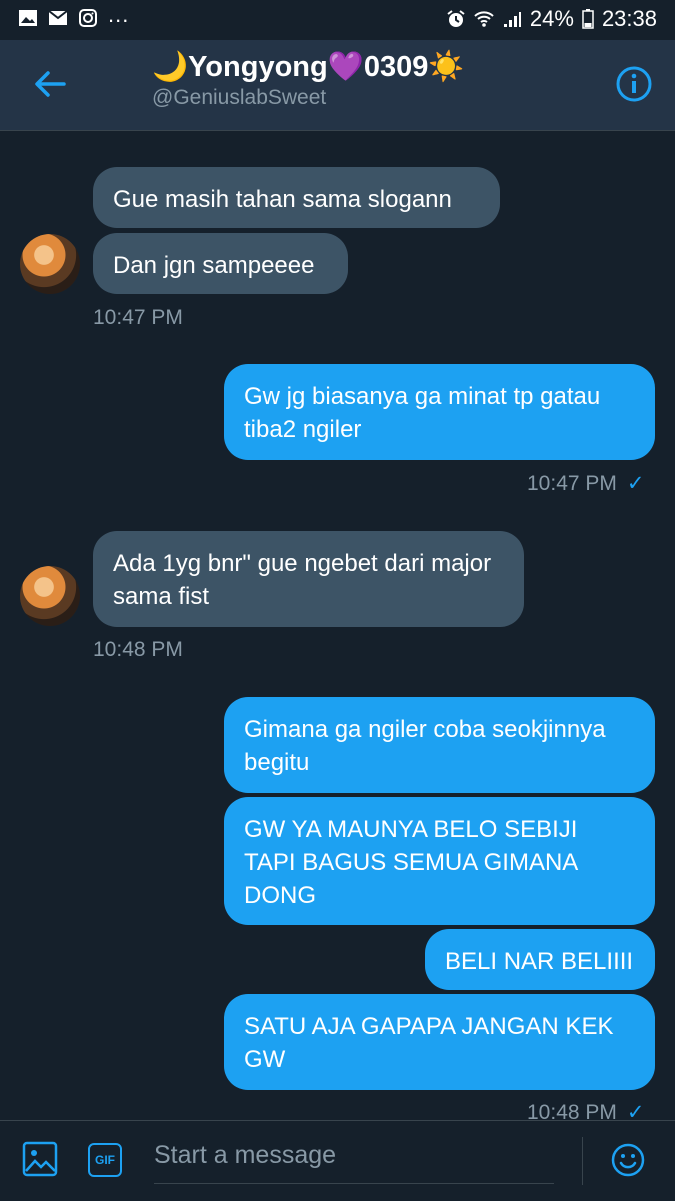 The image size is (675, 1201). Describe the element at coordinates (138, 649) in the screenshot. I see `message-timestamp: 10:48 PM` at that location.